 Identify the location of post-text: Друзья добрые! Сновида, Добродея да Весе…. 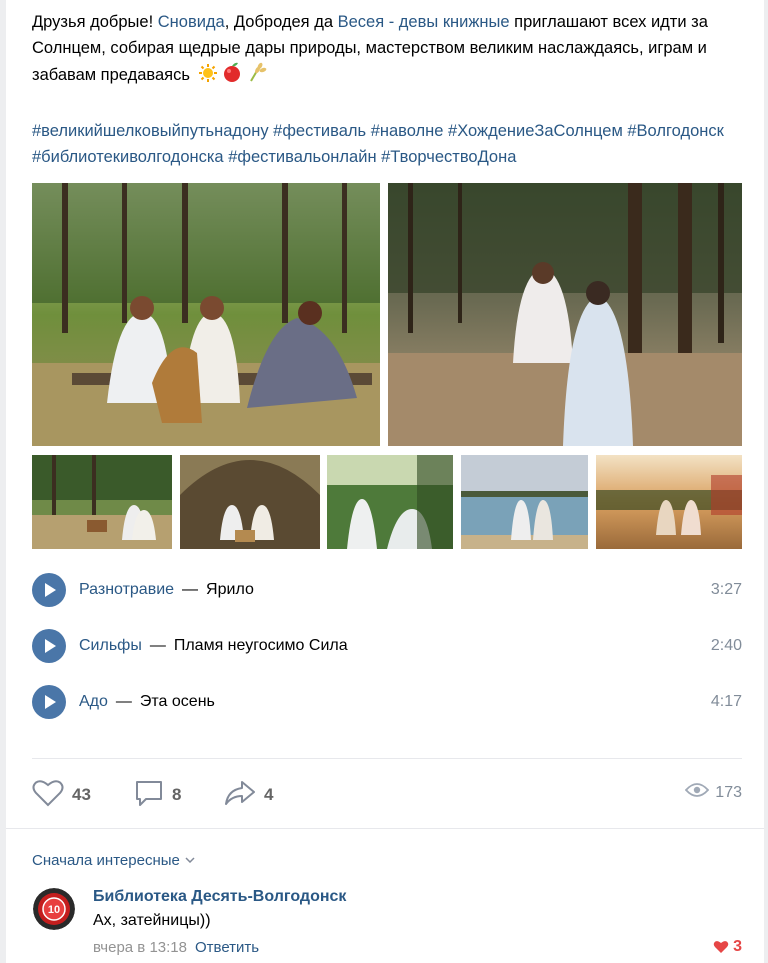
(382, 51).